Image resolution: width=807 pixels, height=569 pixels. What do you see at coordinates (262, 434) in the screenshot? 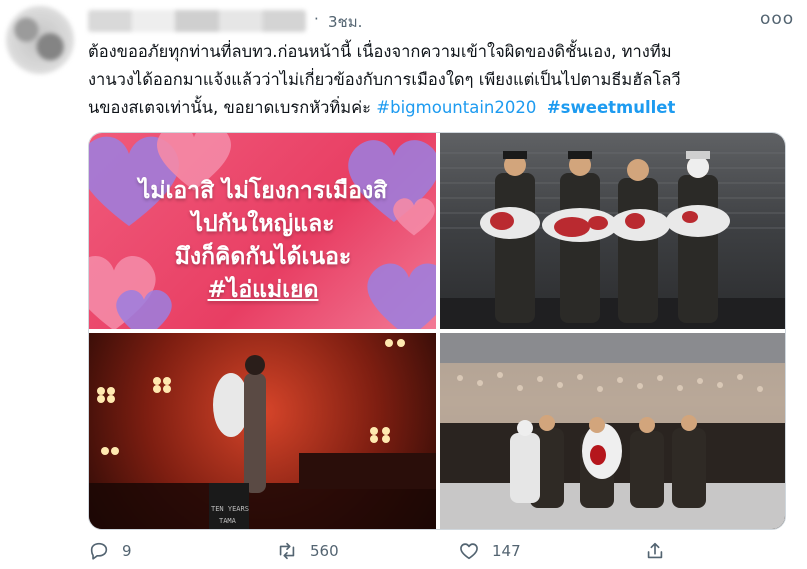
I see `stage-photo-illustration: TEN YEARS TAMA` at bounding box center [262, 434].